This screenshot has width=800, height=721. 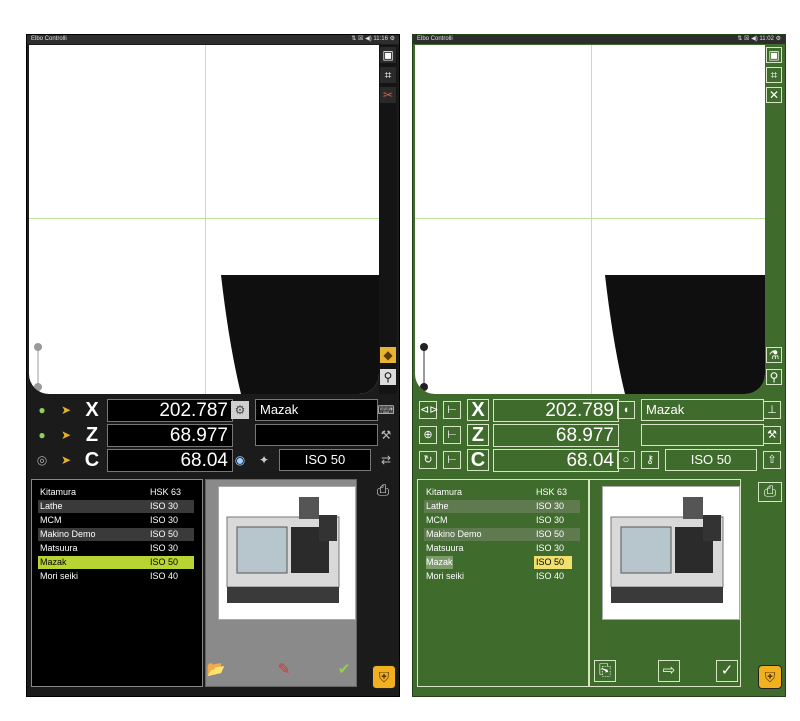 I want to click on scissors-icon: ✕, so click(x=774, y=95).